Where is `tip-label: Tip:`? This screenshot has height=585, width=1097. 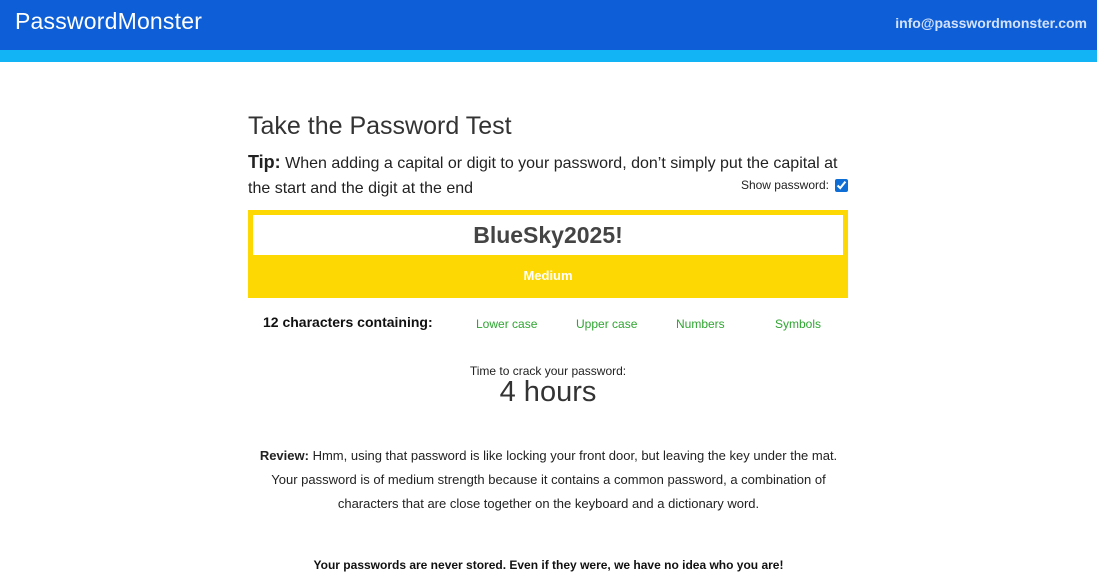 tip-label: Tip: is located at coordinates (264, 162).